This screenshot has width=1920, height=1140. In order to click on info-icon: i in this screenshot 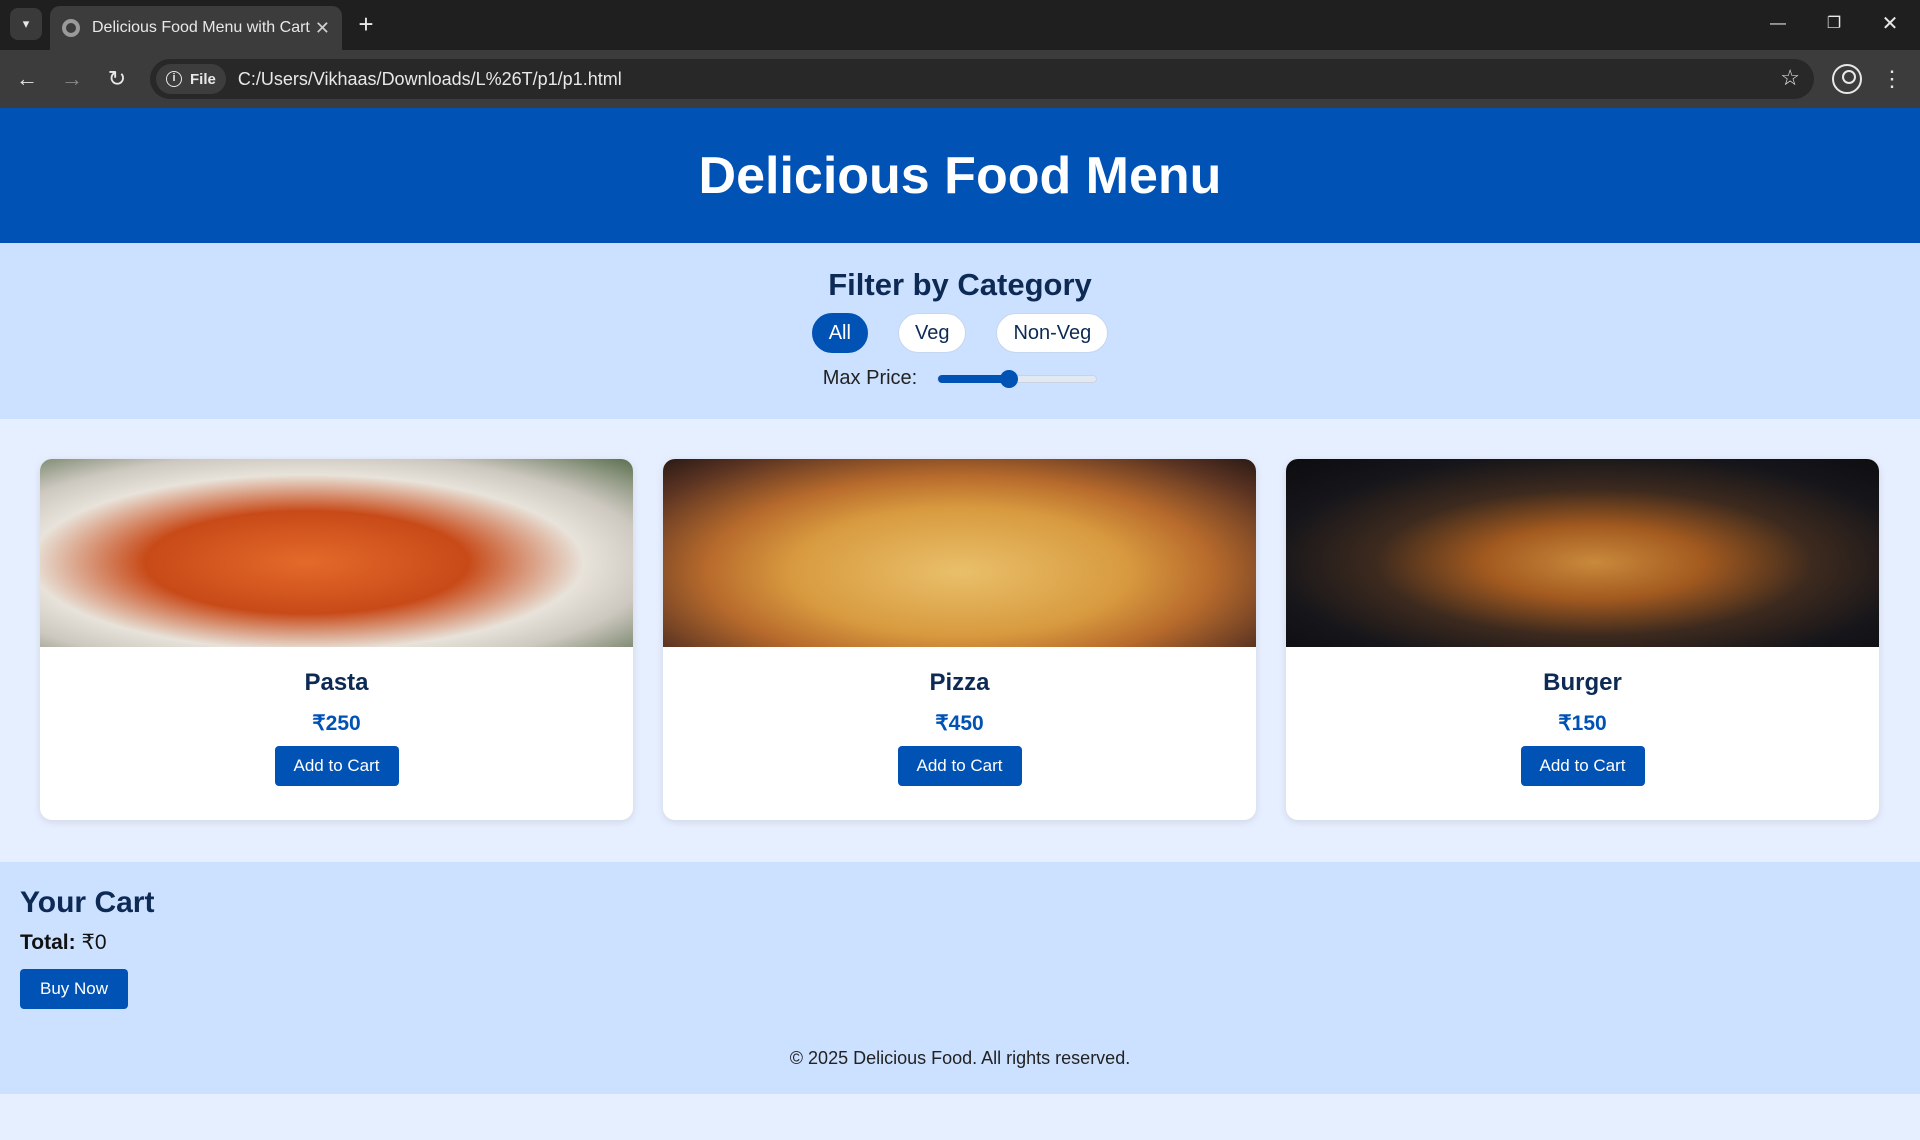, I will do `click(174, 79)`.